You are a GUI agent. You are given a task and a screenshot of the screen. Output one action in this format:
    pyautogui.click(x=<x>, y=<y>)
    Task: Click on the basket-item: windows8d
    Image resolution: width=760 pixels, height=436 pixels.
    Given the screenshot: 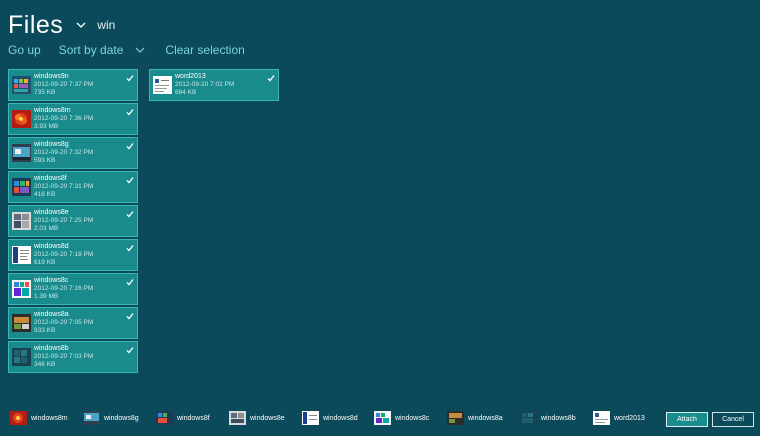 What is the action you would take?
    pyautogui.click(x=330, y=418)
    